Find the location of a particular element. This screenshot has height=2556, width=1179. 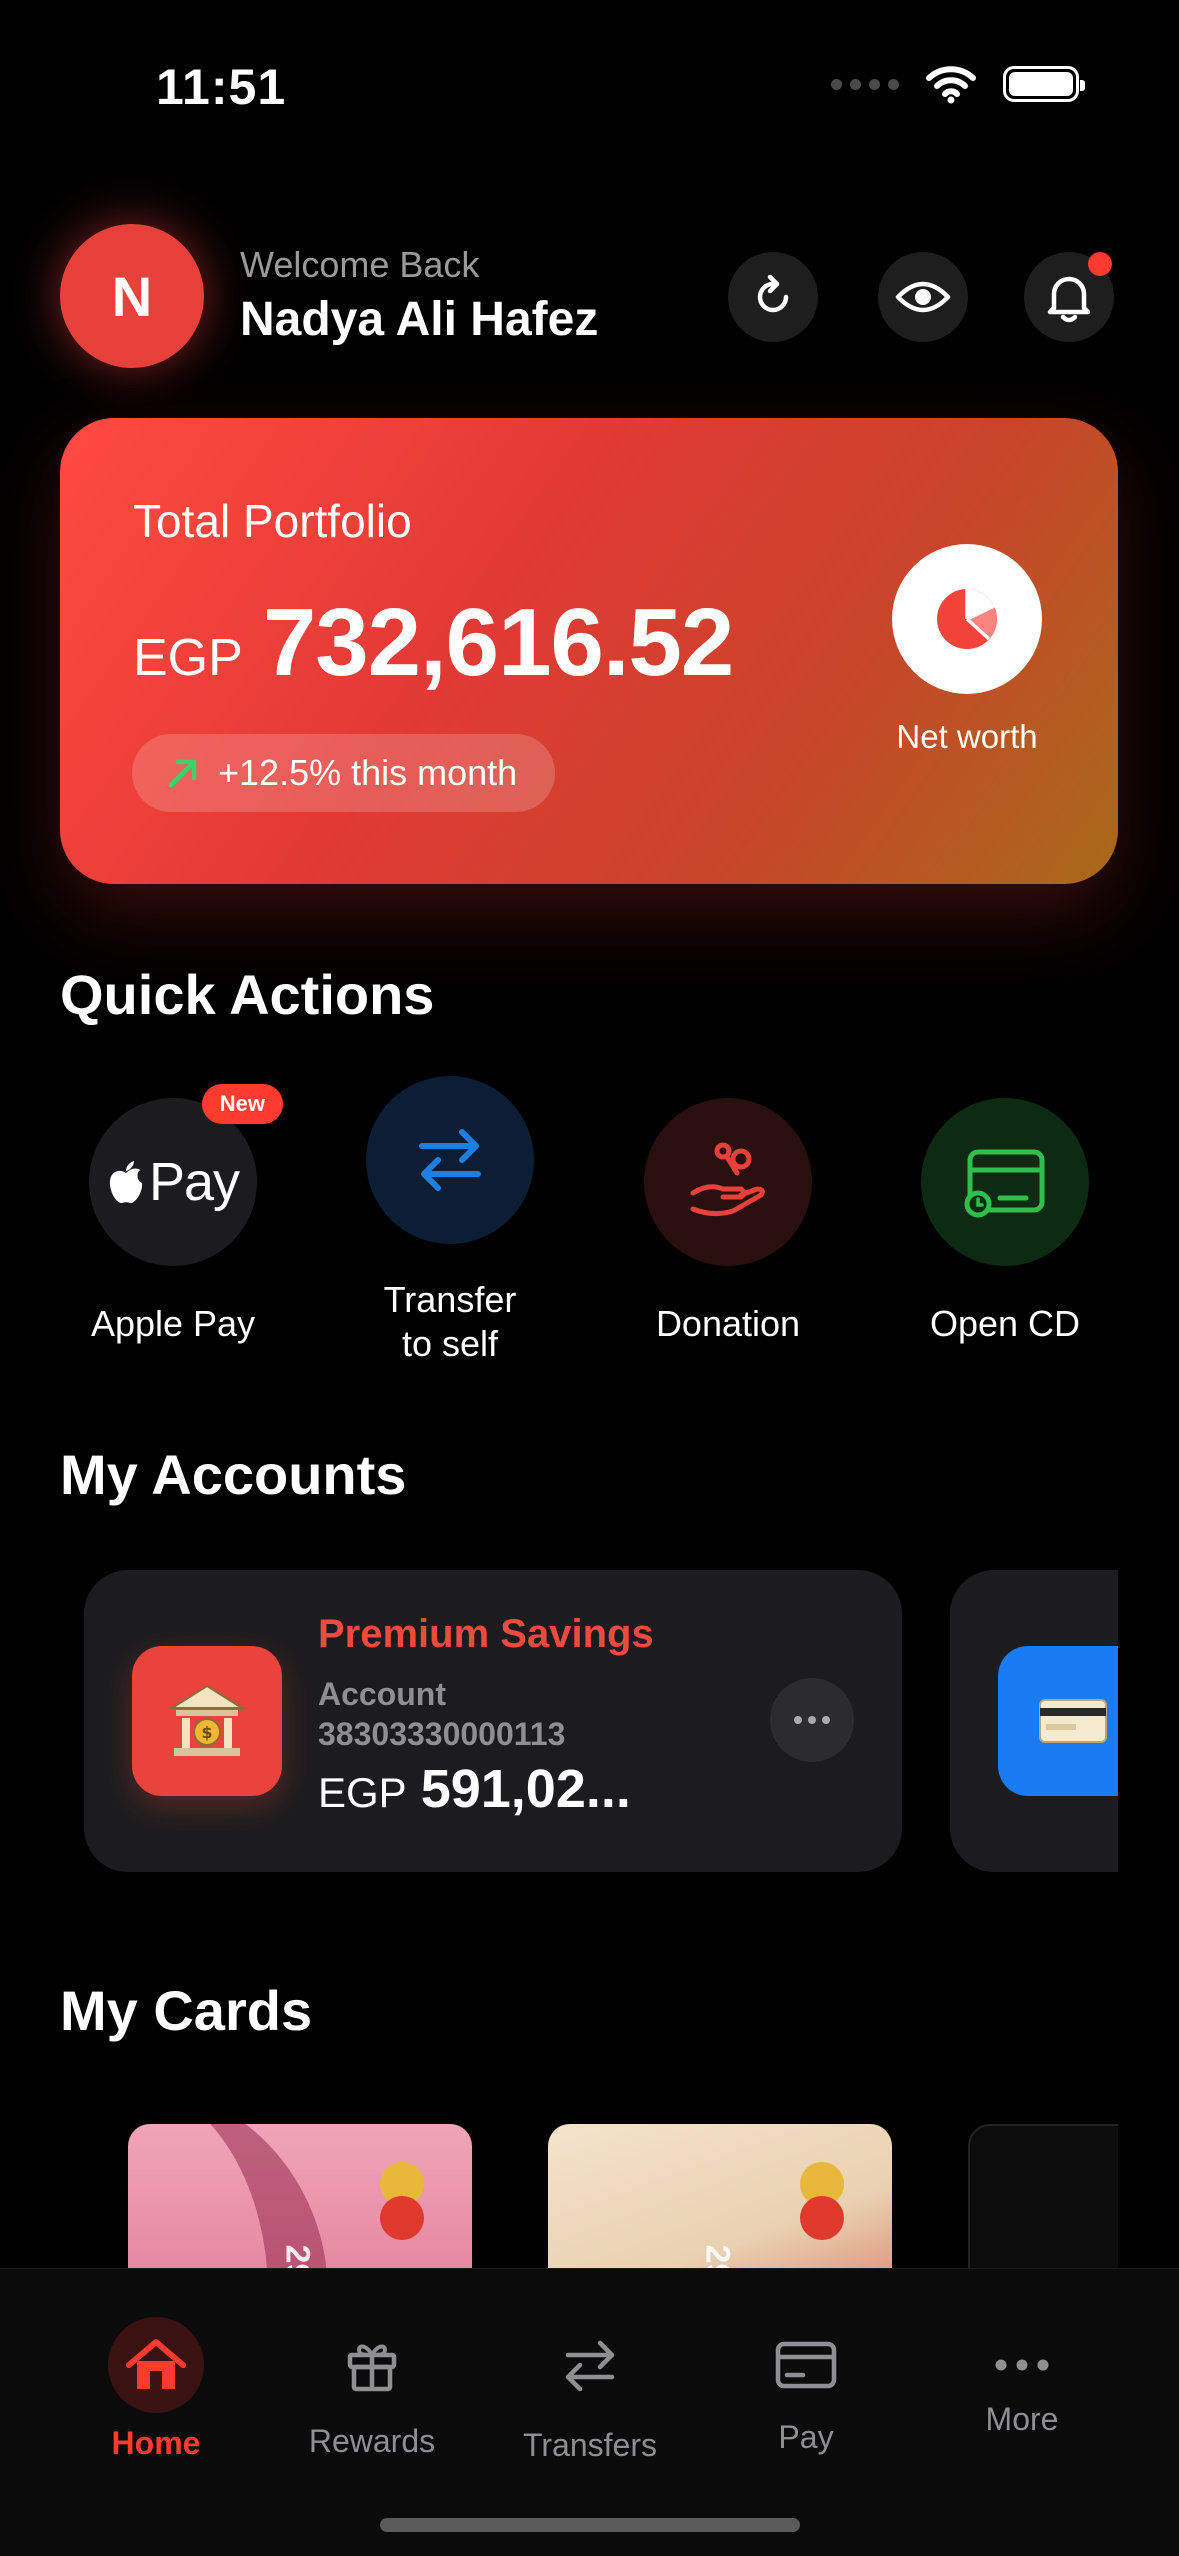

status-time: 11:51 is located at coordinates (221, 87).